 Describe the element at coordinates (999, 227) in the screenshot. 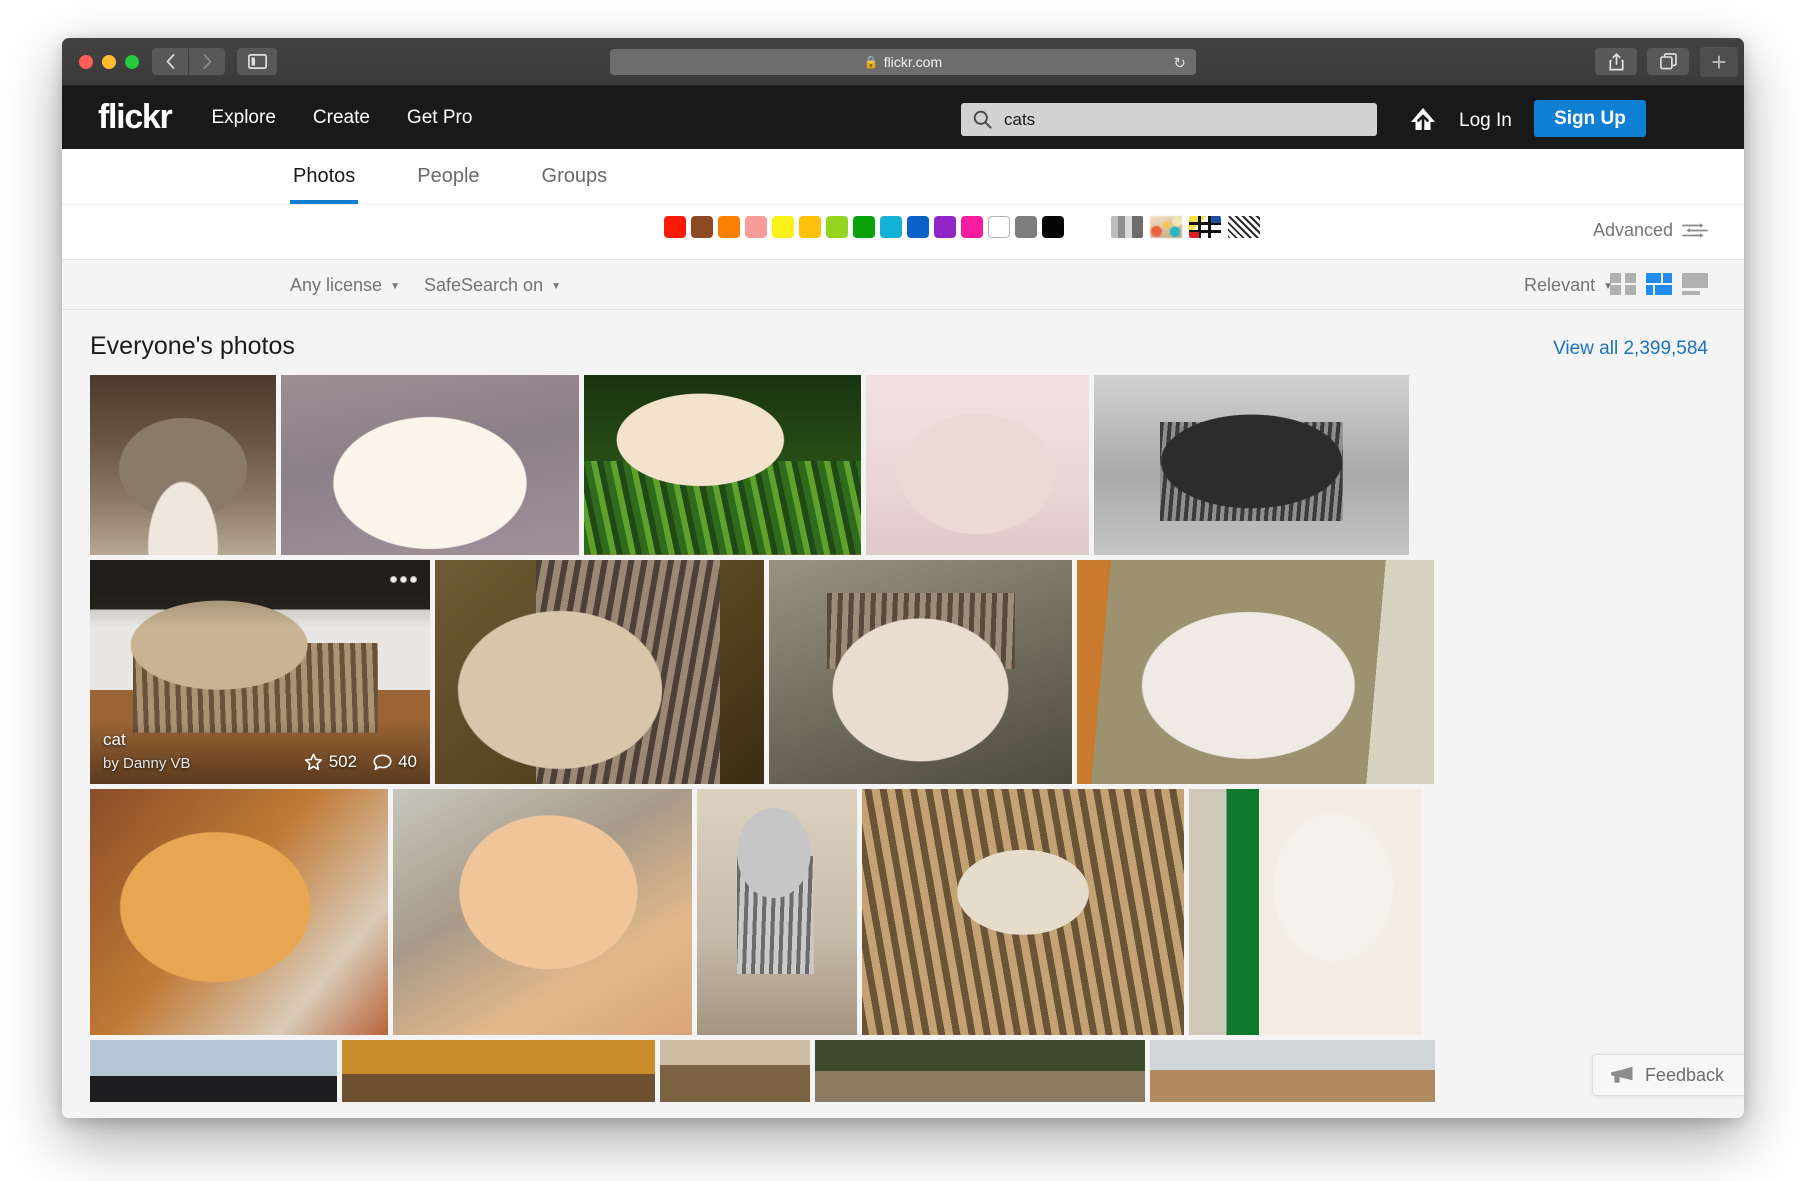

I see `color-swatch-white` at that location.